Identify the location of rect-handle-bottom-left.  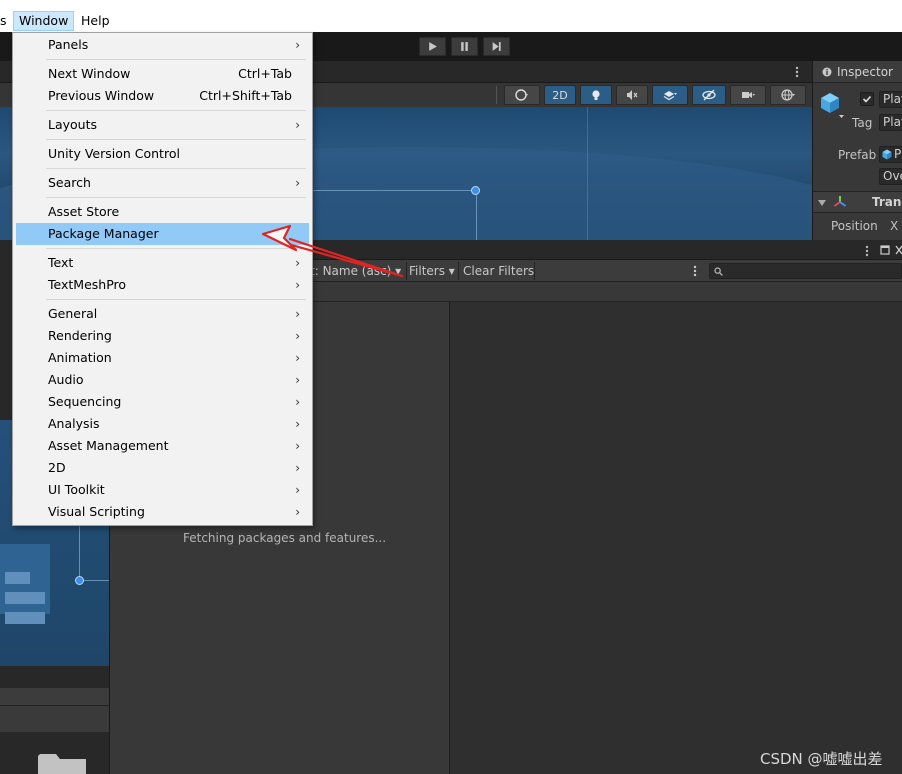
(79, 580).